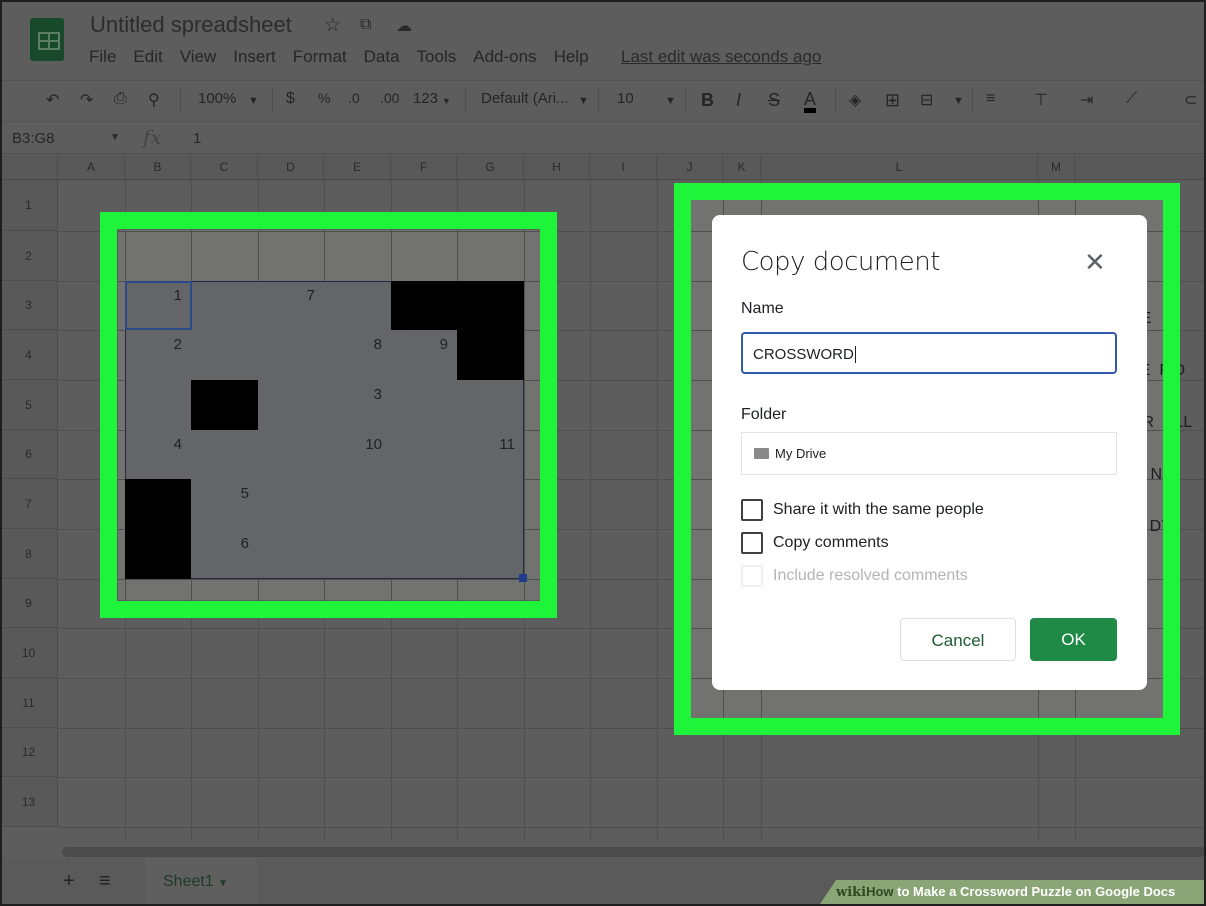  Describe the element at coordinates (1086, 100) in the screenshot. I see `text-wrap-icon: ⇥` at that location.